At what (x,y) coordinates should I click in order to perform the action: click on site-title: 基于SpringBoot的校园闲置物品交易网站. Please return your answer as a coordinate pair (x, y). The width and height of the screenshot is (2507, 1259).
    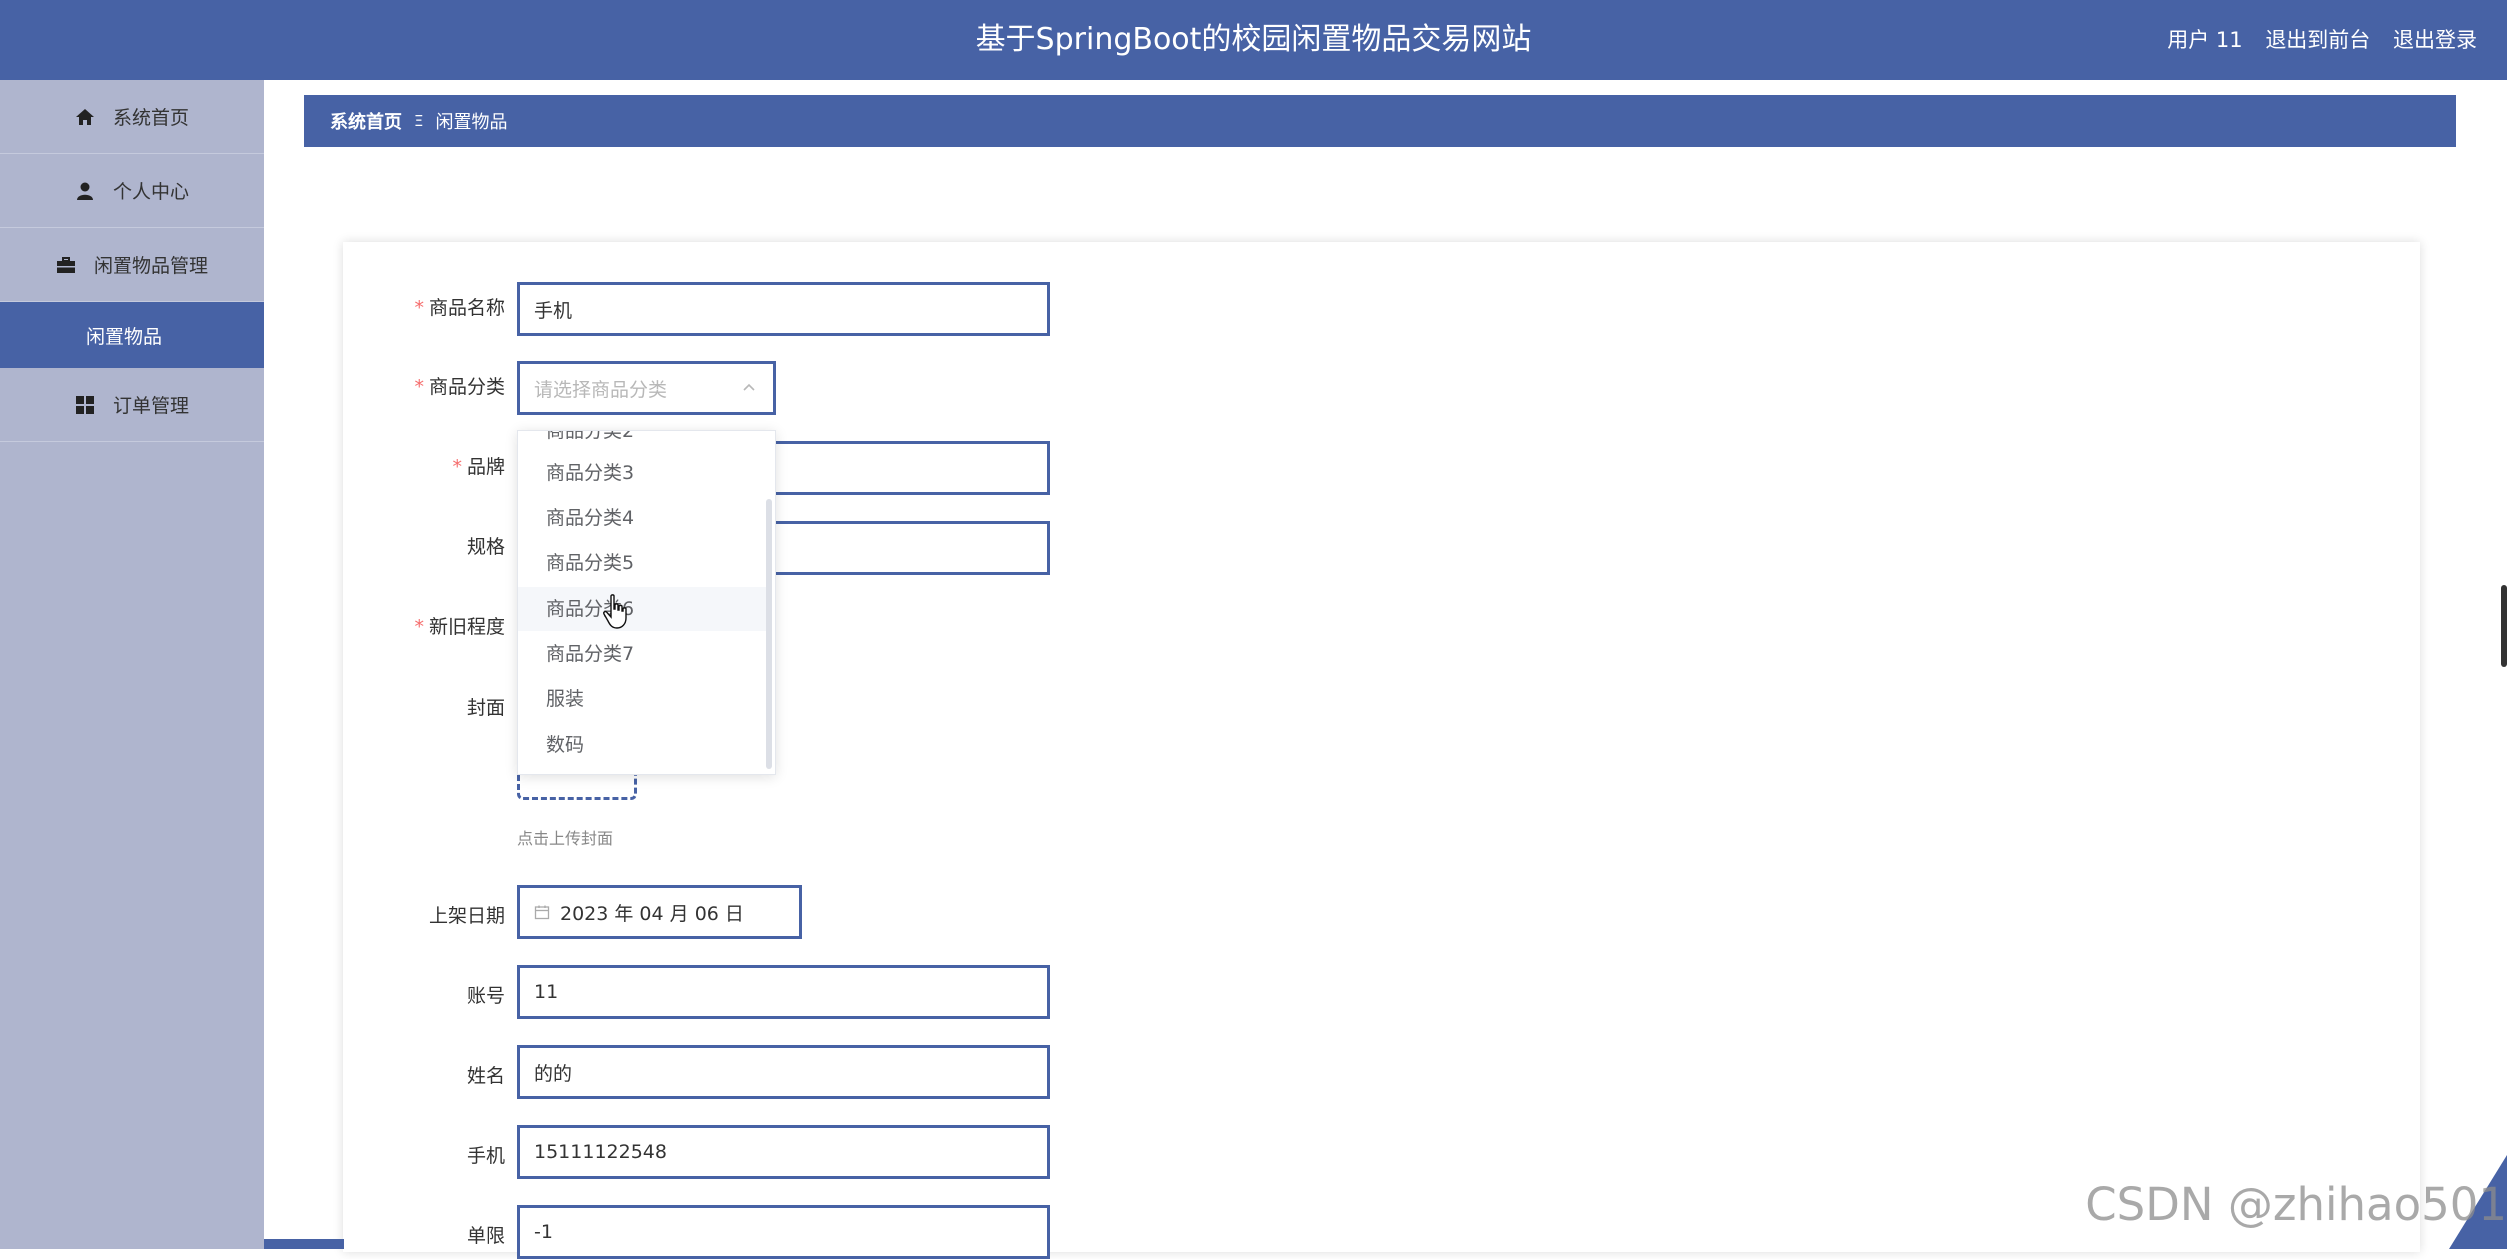
    Looking at the image, I should click on (1253, 39).